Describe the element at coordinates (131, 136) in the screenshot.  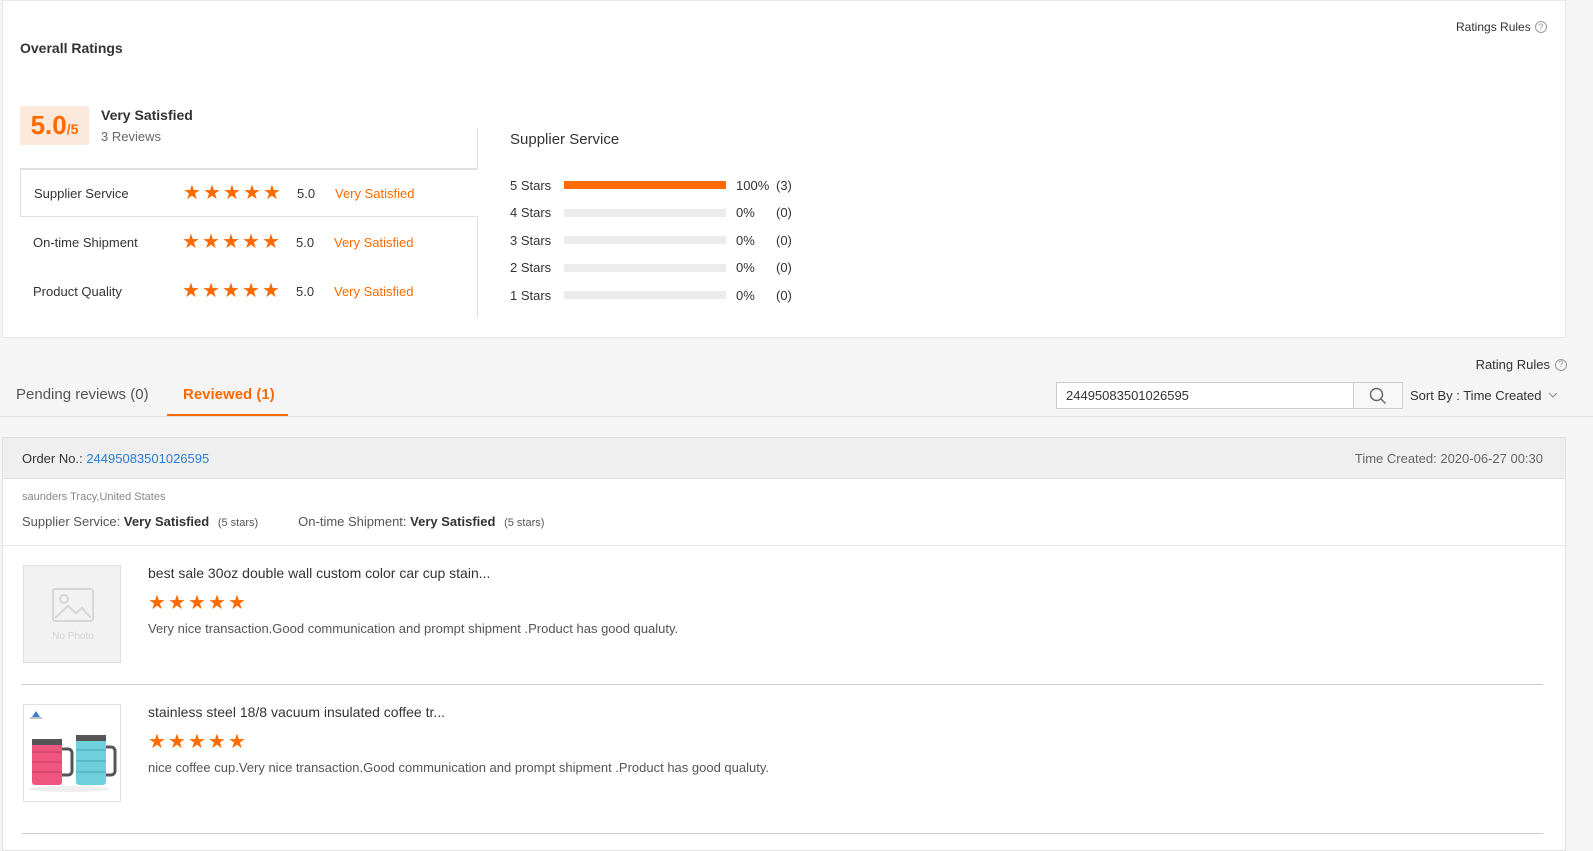
I see `overall-review-count: 3 Reviews` at that location.